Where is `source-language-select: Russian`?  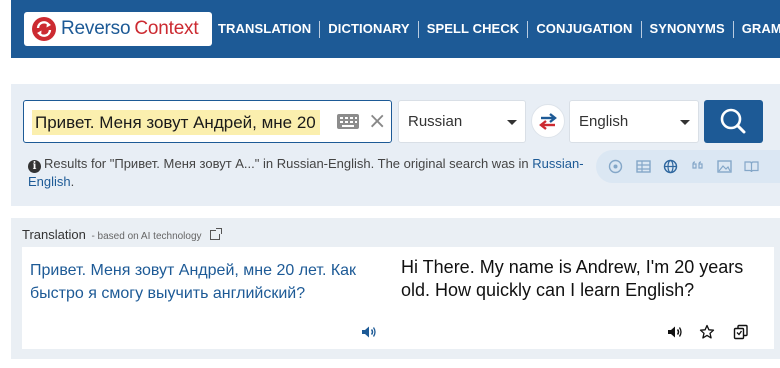
source-language-select: Russian is located at coordinates (462, 121).